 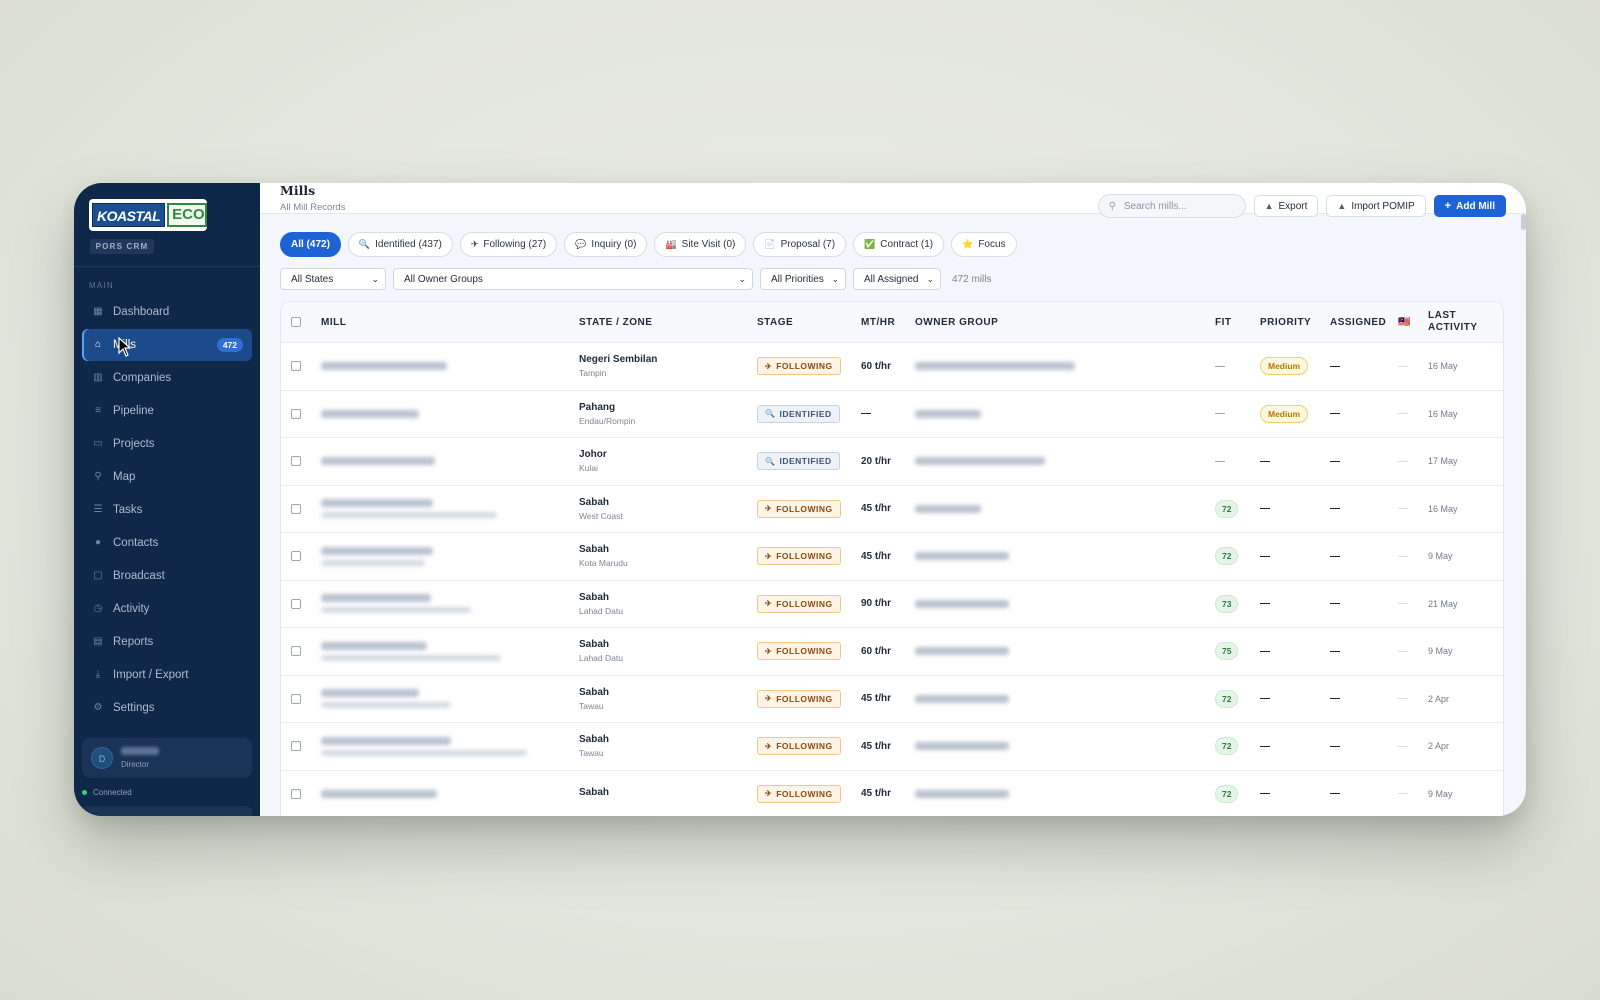 What do you see at coordinates (508, 244) in the screenshot?
I see `tab-following: ✈ Following (27)` at bounding box center [508, 244].